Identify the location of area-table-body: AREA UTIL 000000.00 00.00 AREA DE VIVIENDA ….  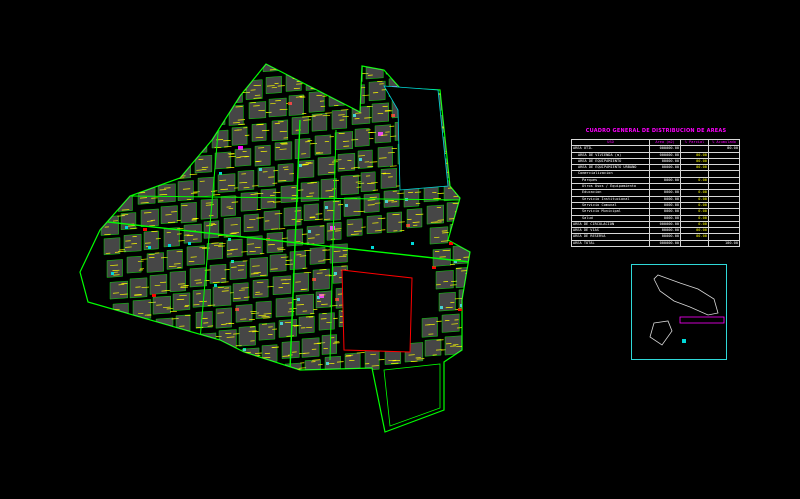
(655, 196).